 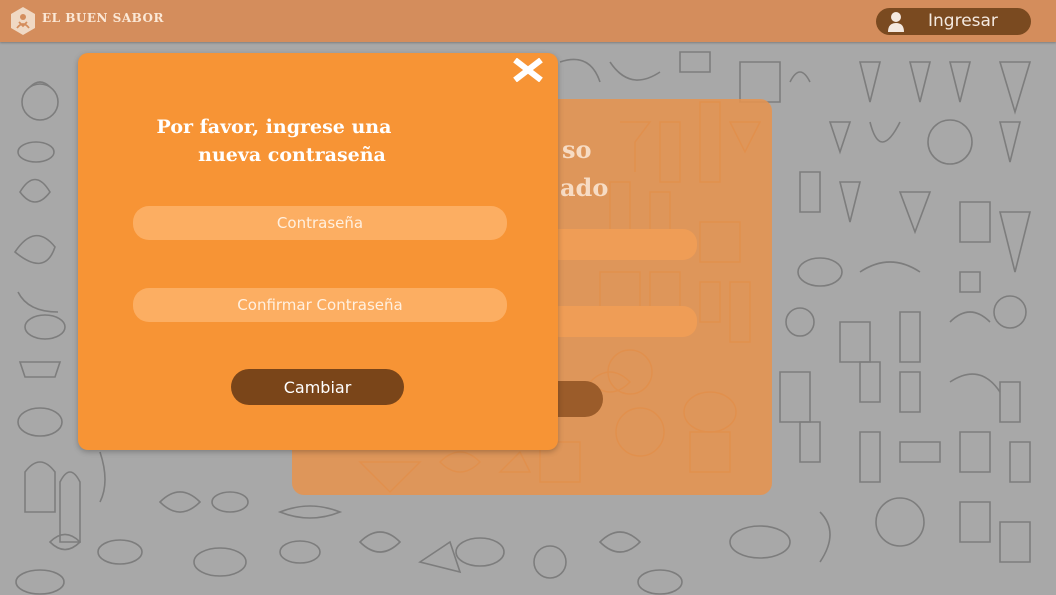 What do you see at coordinates (23, 21) in the screenshot?
I see `chef-hat-icon` at bounding box center [23, 21].